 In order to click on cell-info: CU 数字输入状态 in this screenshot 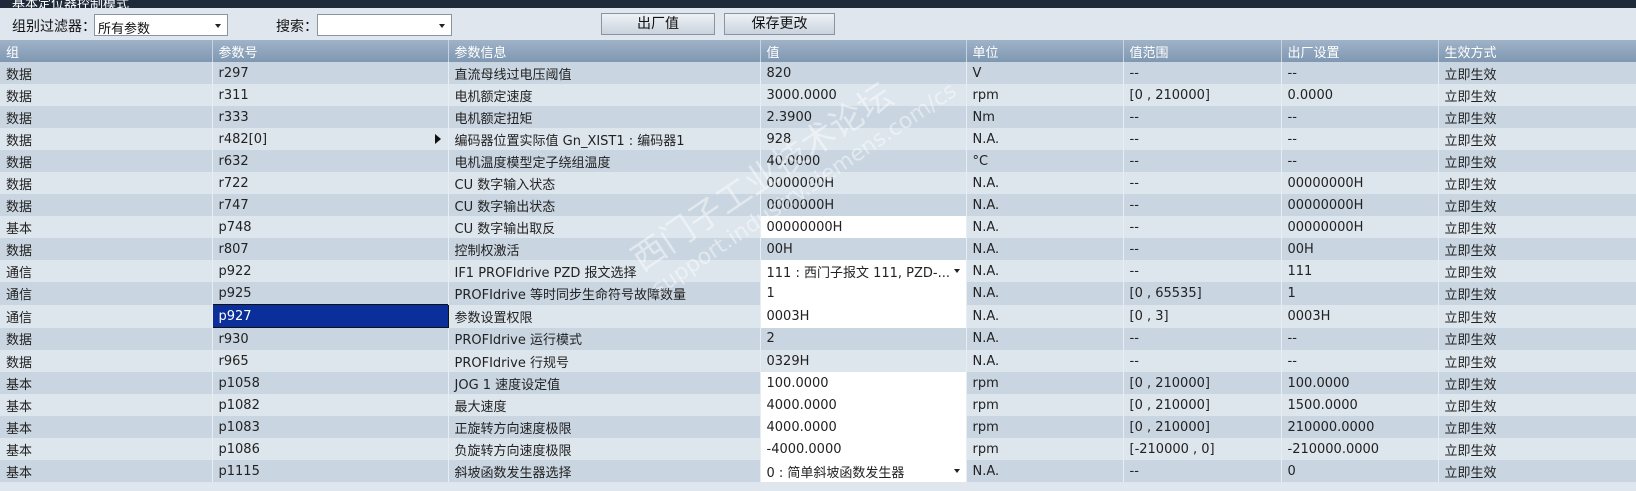, I will do `click(604, 183)`.